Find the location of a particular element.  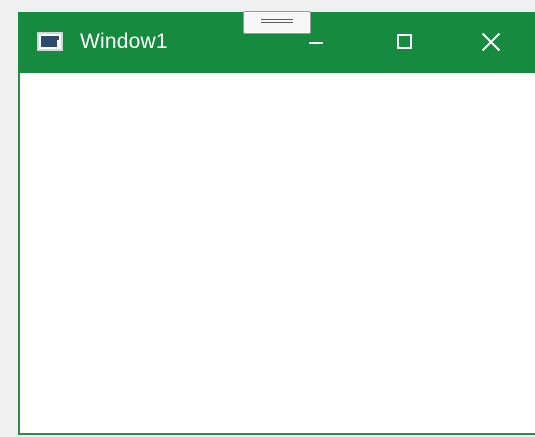

drag-handle-line-bottom is located at coordinates (277, 22).